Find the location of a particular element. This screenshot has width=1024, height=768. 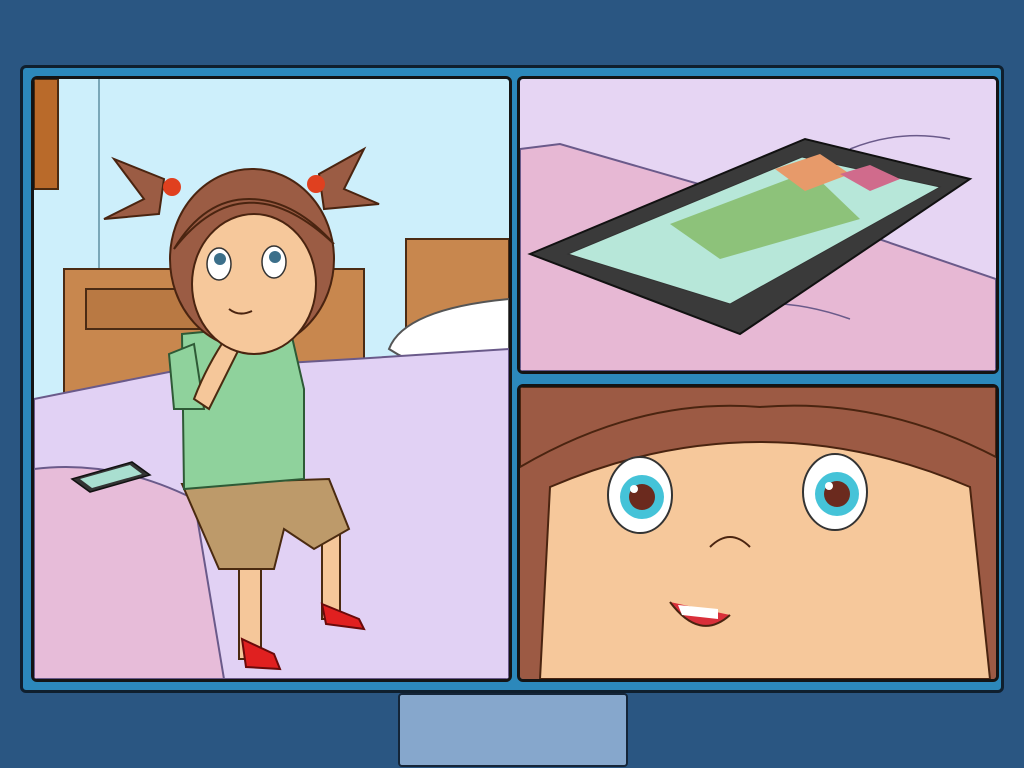

next-button is located at coordinates (513, 730).